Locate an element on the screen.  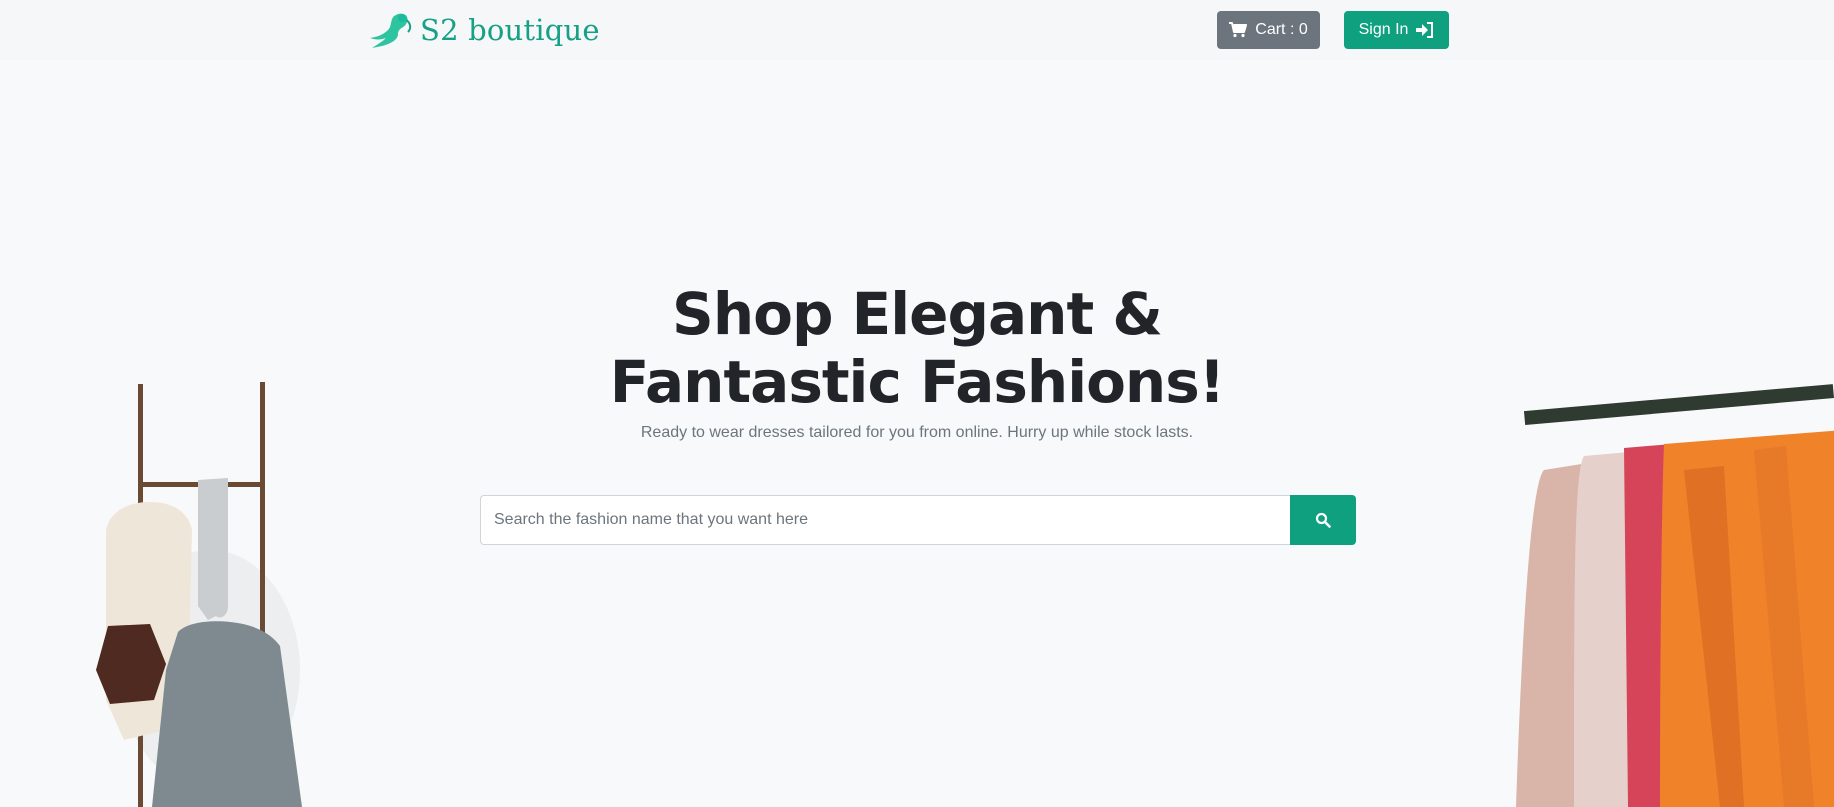
search-form is located at coordinates (918, 520).